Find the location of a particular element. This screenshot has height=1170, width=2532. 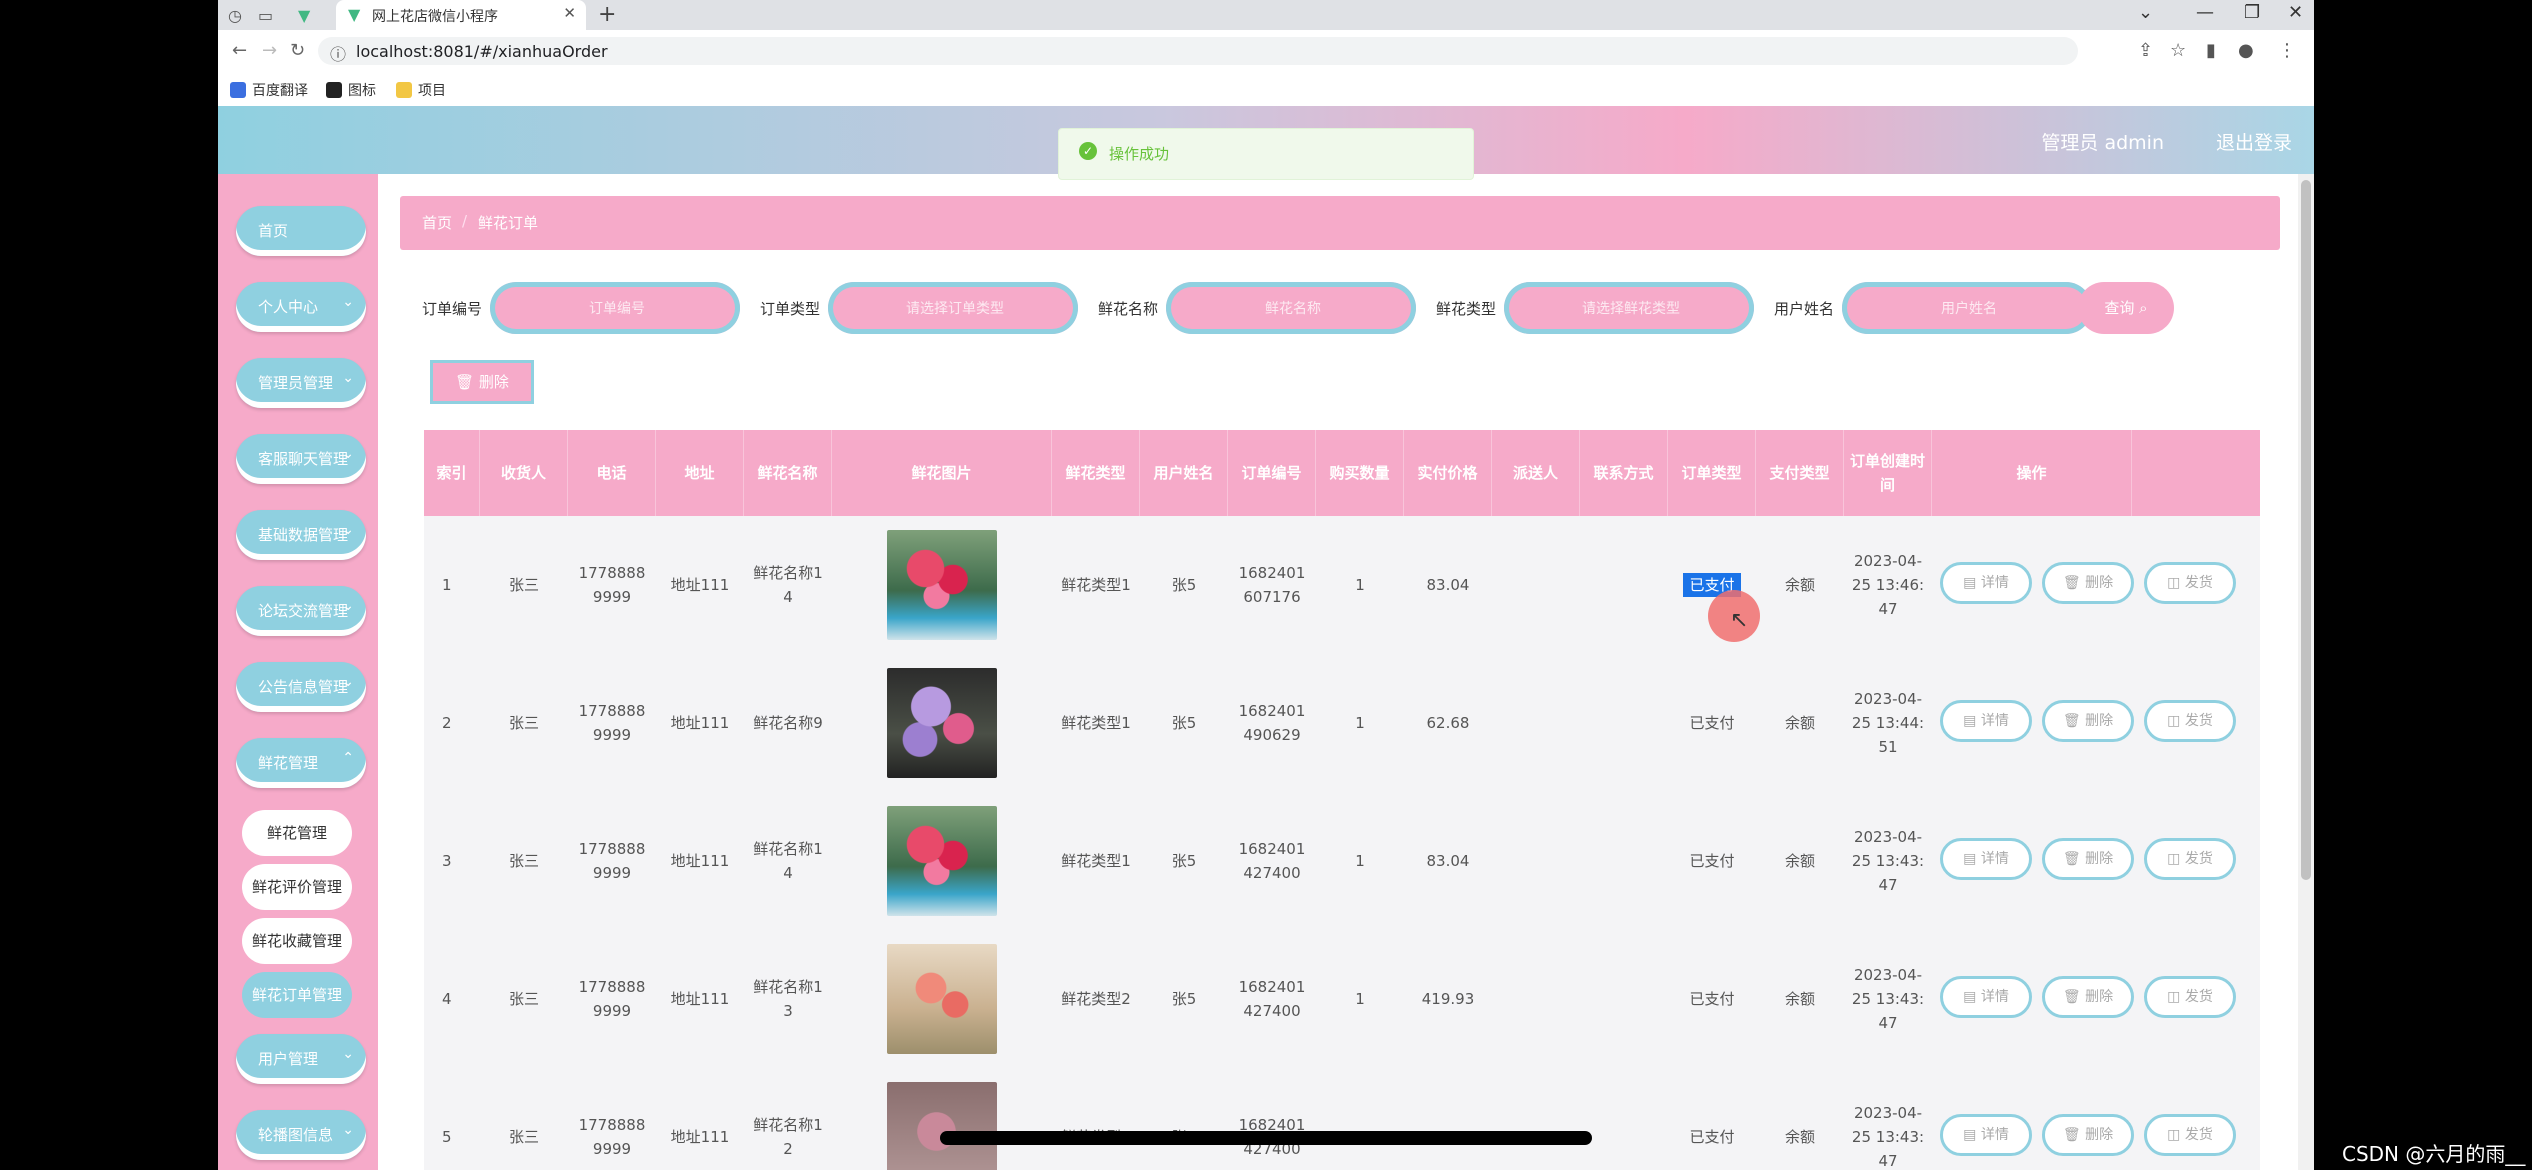

sidebar-subitem-1: 鲜花评价管理 is located at coordinates (297, 887).